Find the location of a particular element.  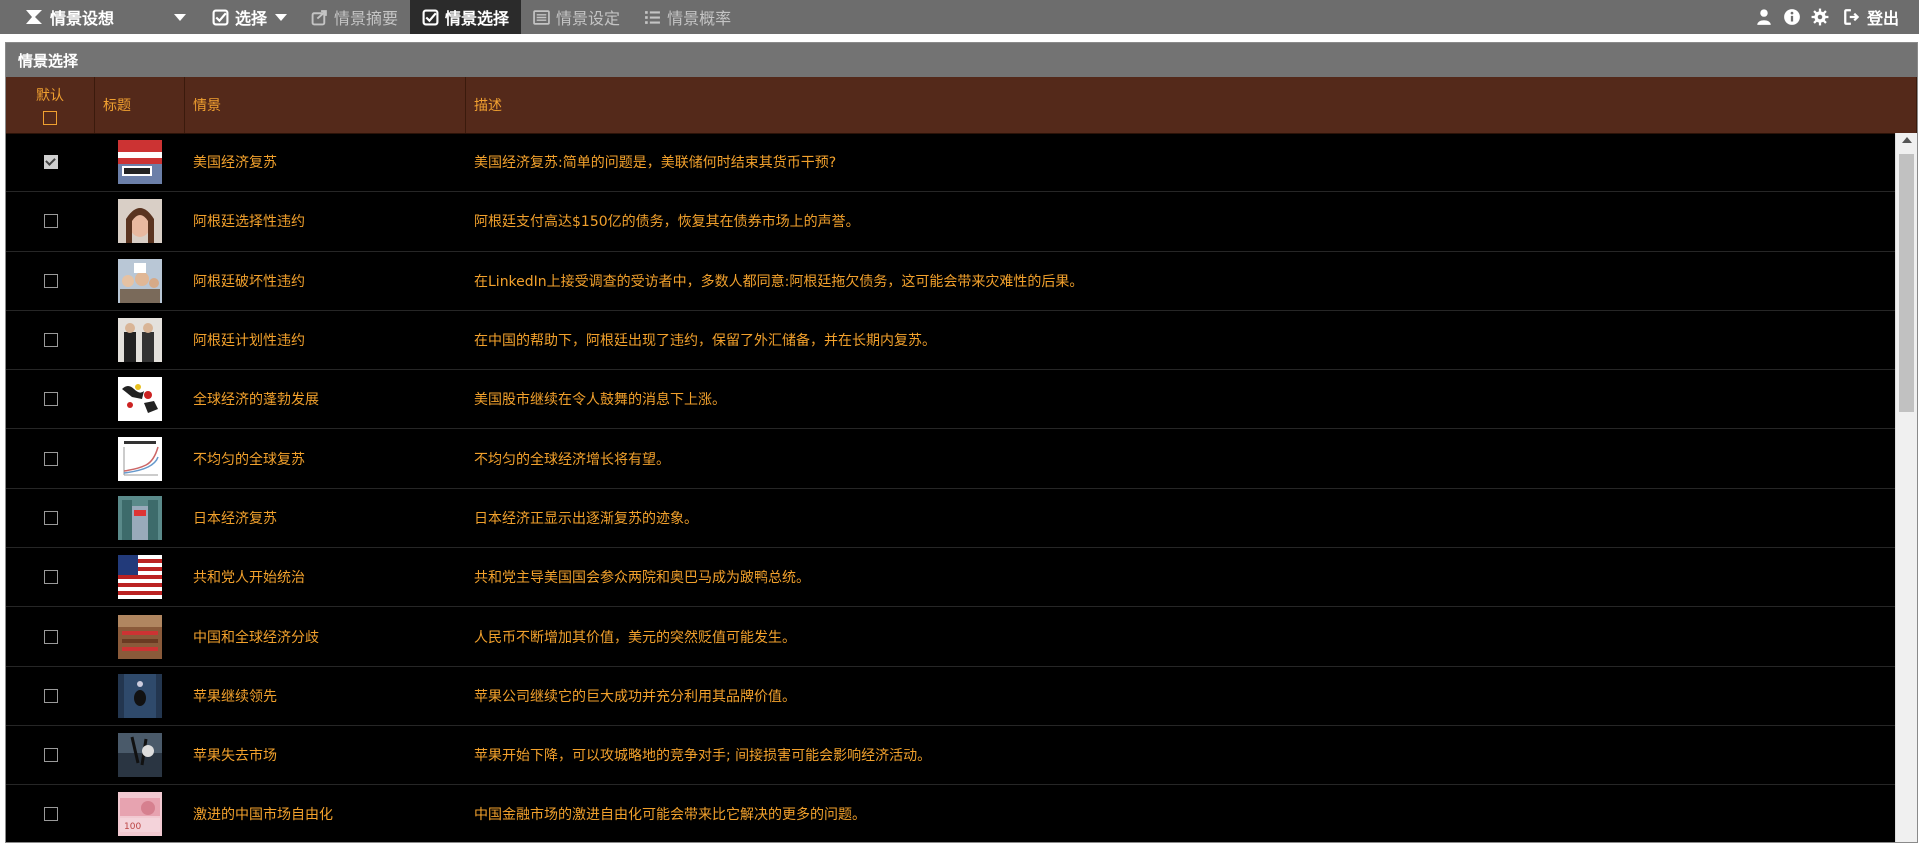

table-row: 中国和全球经济分歧 人民币不断增加其价值，美元的突然贬值可能发生。 is located at coordinates (961, 637).